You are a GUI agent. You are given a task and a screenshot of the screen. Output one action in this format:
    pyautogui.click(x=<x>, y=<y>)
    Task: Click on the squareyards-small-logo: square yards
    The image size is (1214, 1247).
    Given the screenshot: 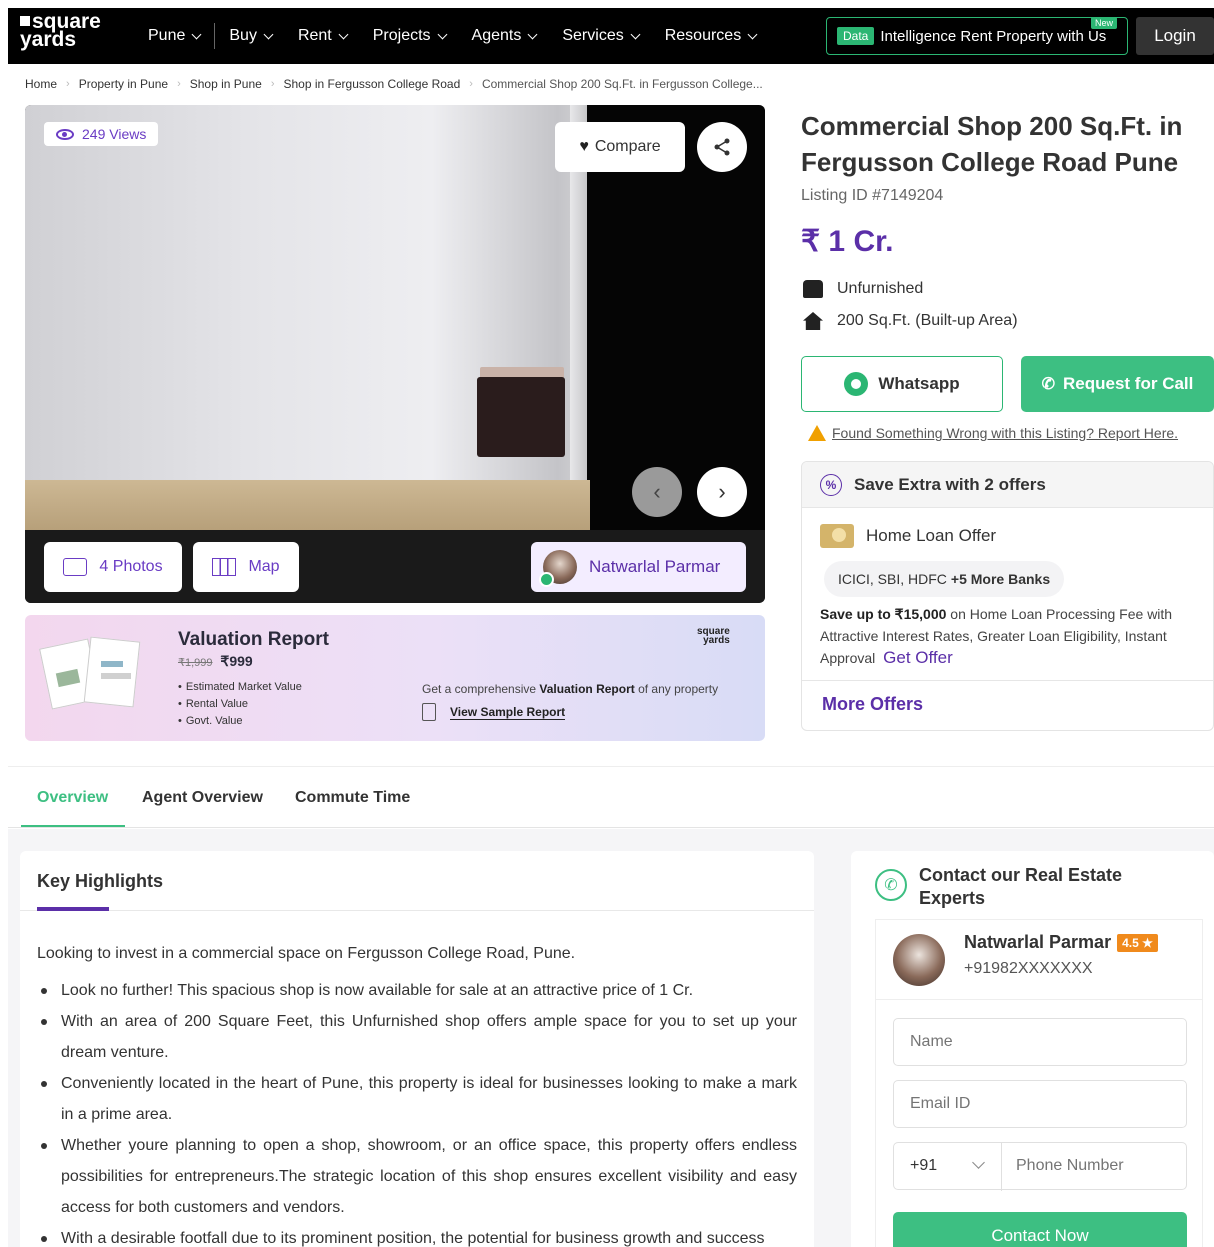 What is the action you would take?
    pyautogui.click(x=713, y=636)
    